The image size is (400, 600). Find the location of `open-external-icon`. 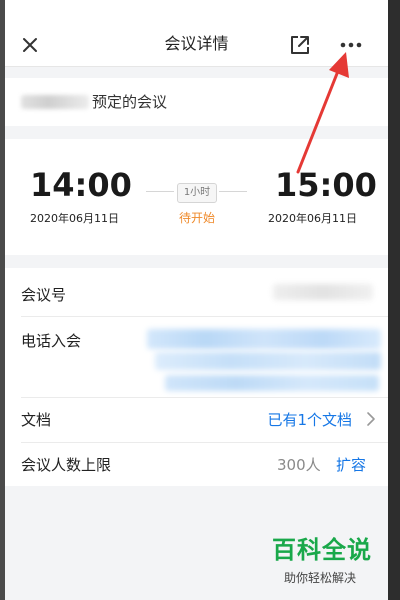

open-external-icon is located at coordinates (300, 45).